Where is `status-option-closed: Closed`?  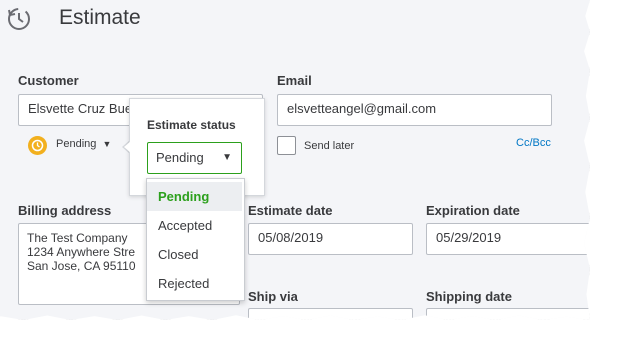 status-option-closed: Closed is located at coordinates (194, 254).